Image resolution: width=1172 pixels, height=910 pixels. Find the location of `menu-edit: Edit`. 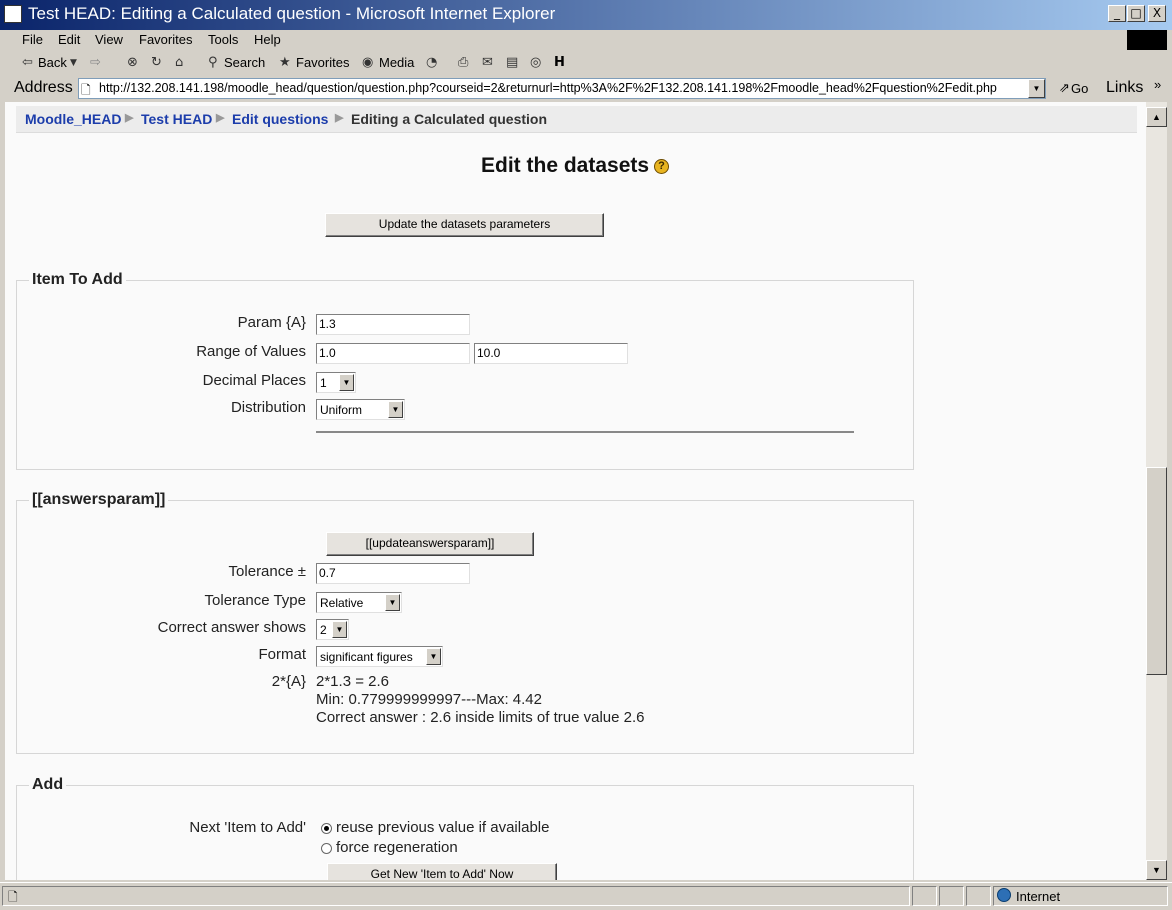

menu-edit: Edit is located at coordinates (69, 39).